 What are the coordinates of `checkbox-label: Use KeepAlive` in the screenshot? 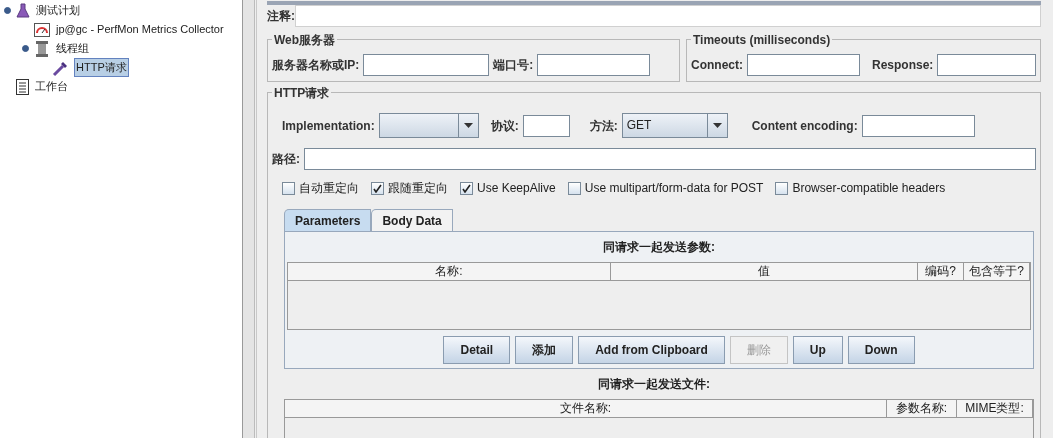 It's located at (516, 188).